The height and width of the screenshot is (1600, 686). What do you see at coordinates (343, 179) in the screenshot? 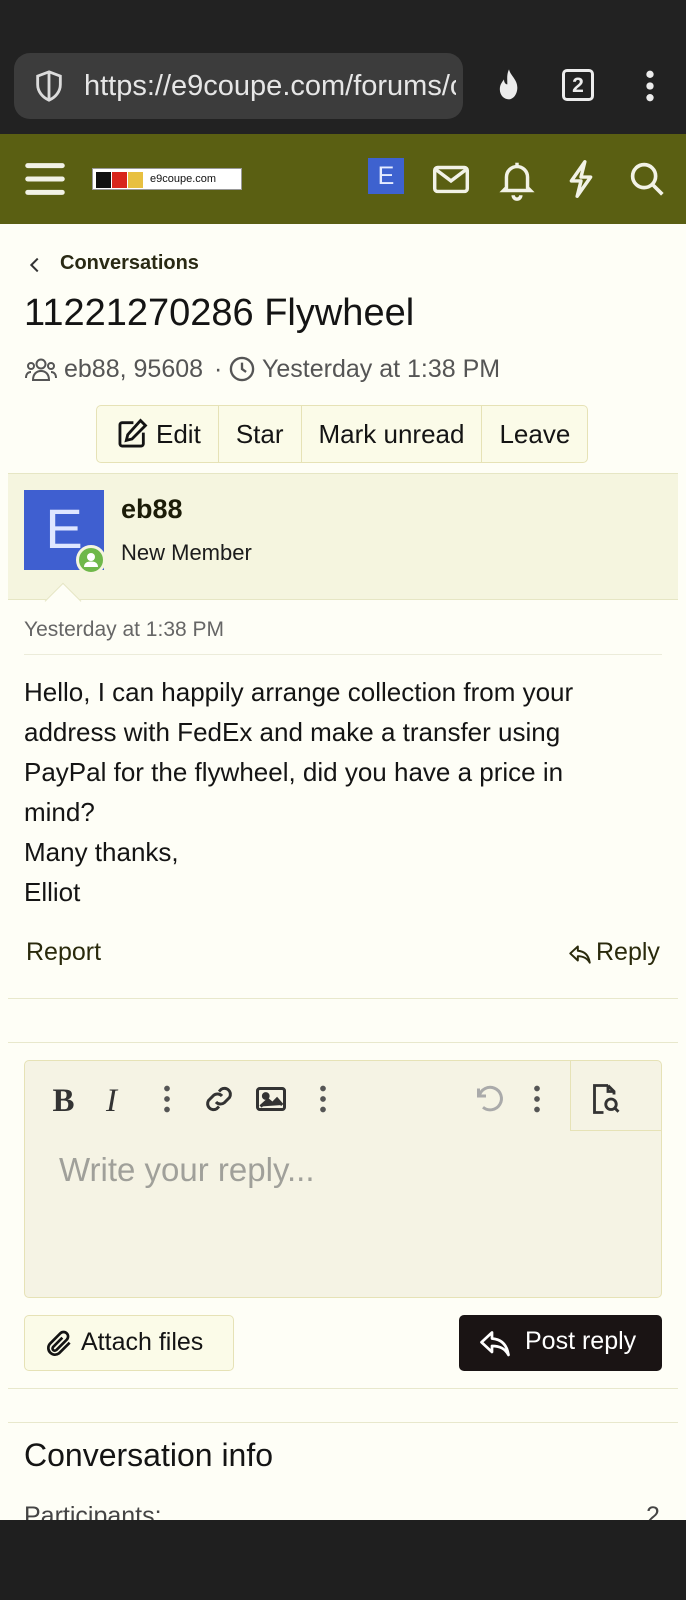
I see `site-navbar: e9coupe.com E` at bounding box center [343, 179].